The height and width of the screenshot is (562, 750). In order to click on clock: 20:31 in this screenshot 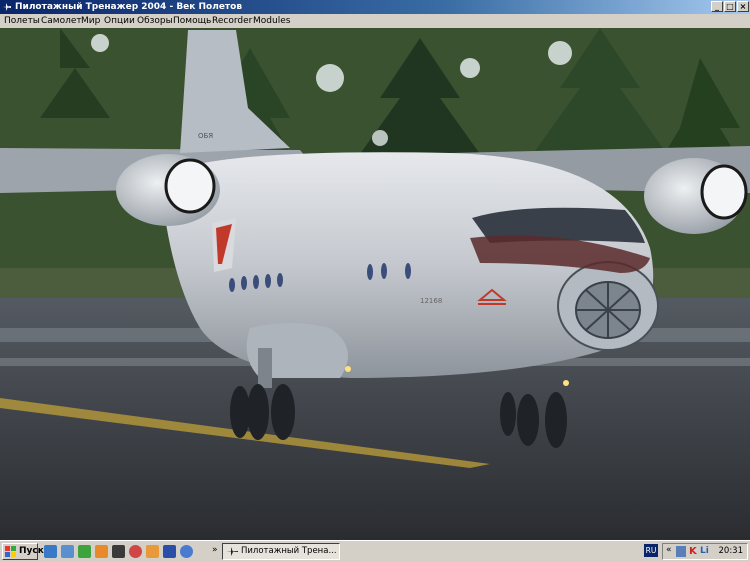, I will do `click(731, 551)`.